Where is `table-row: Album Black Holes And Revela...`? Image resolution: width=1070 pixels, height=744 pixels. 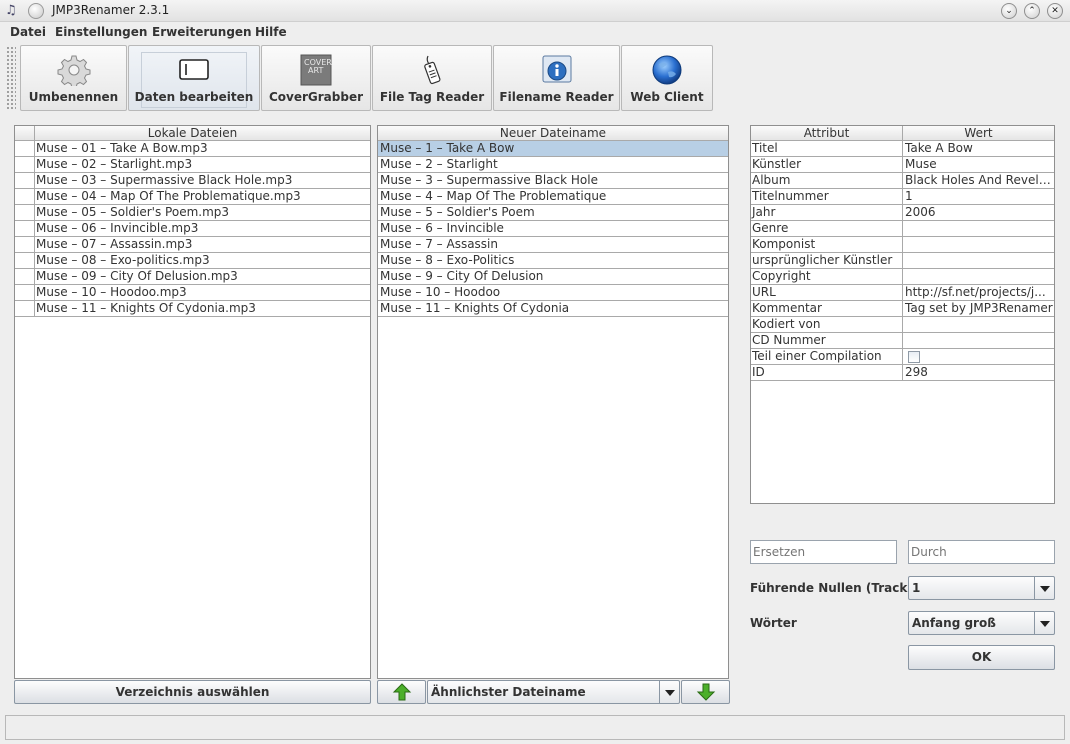
table-row: Album Black Holes And Revela... is located at coordinates (902, 181).